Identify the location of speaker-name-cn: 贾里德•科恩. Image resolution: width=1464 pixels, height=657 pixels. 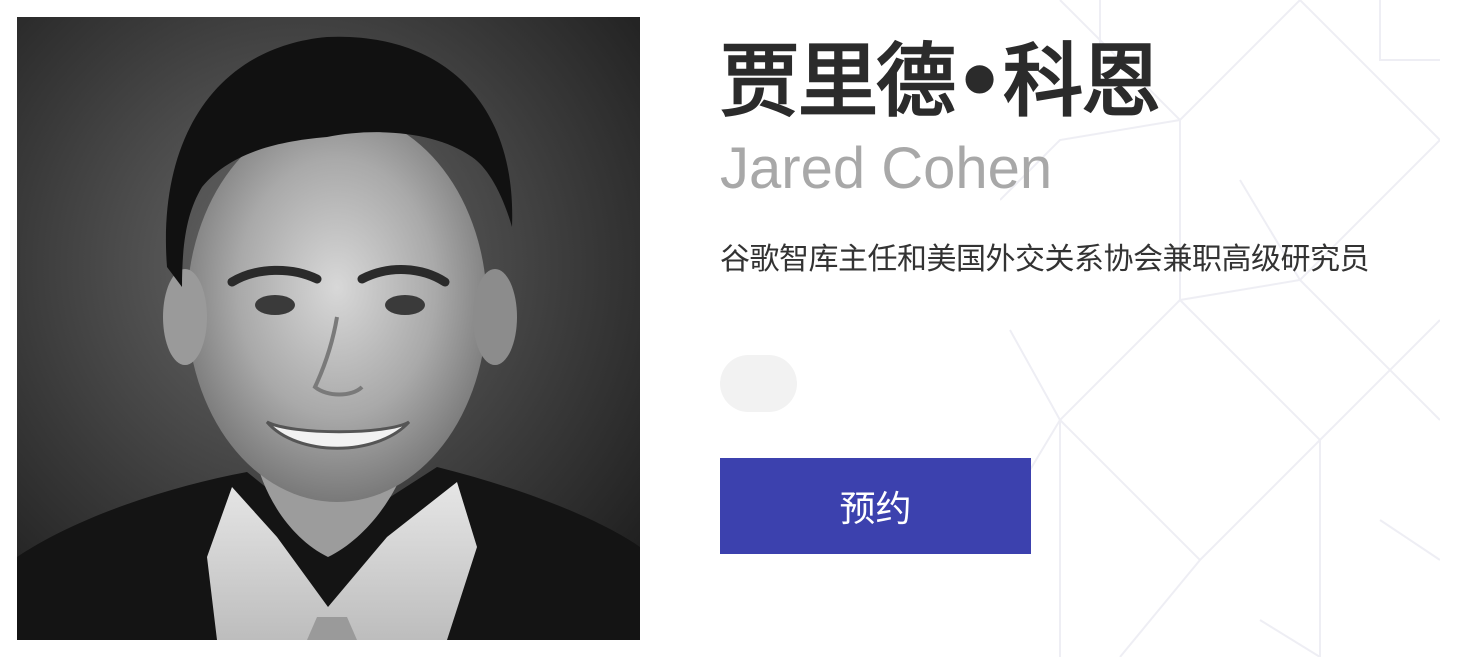
(940, 81).